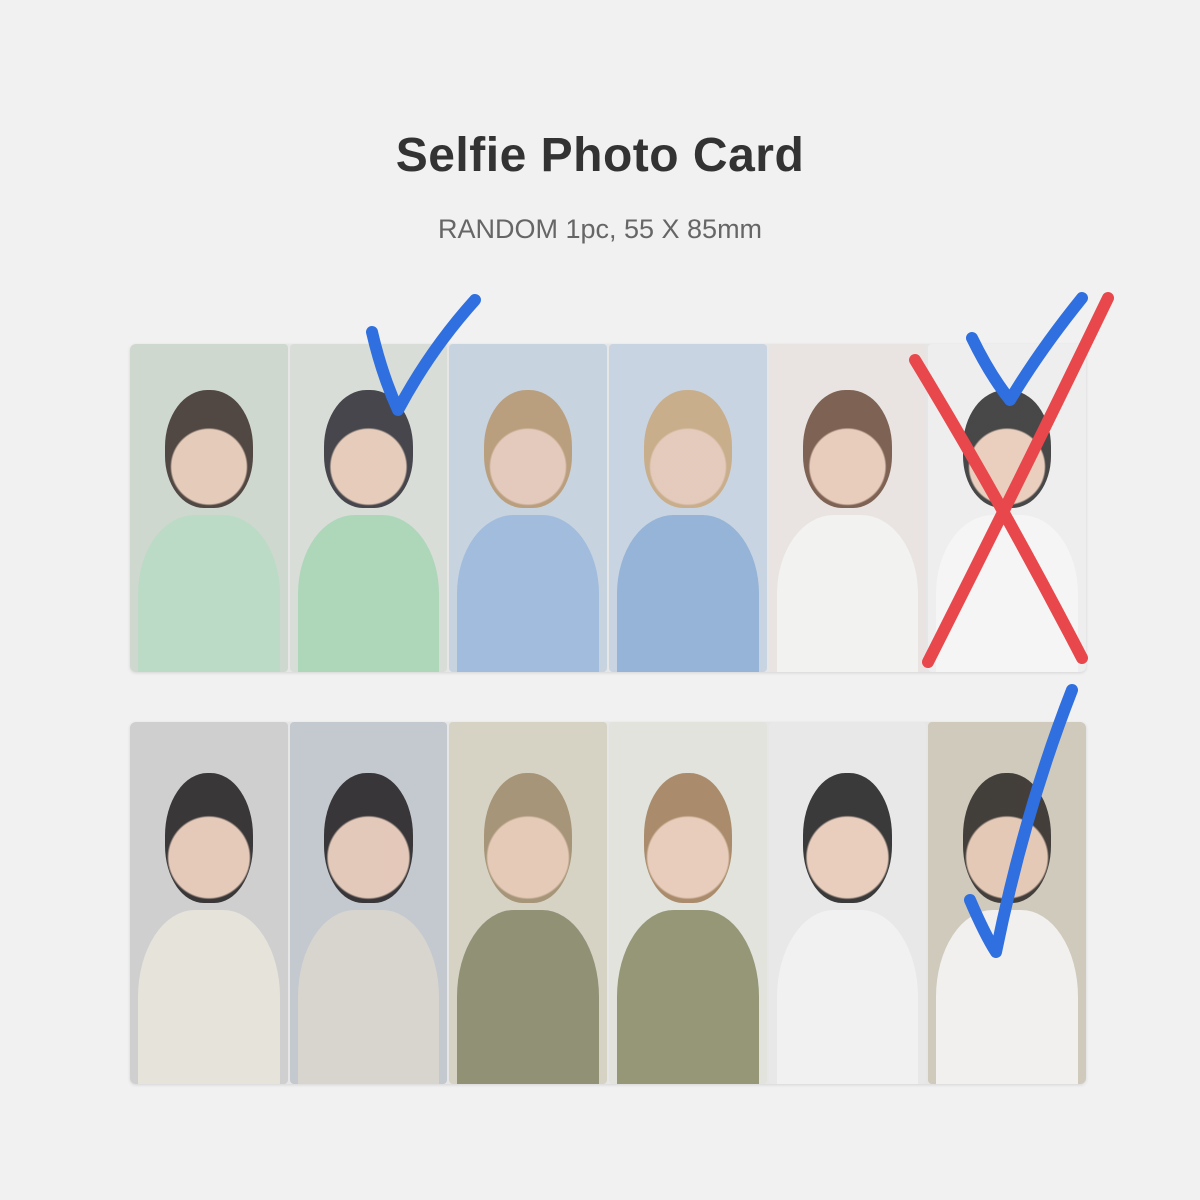 Image resolution: width=1200 pixels, height=1200 pixels. I want to click on cross-mark-icon, so click(1011, 480).